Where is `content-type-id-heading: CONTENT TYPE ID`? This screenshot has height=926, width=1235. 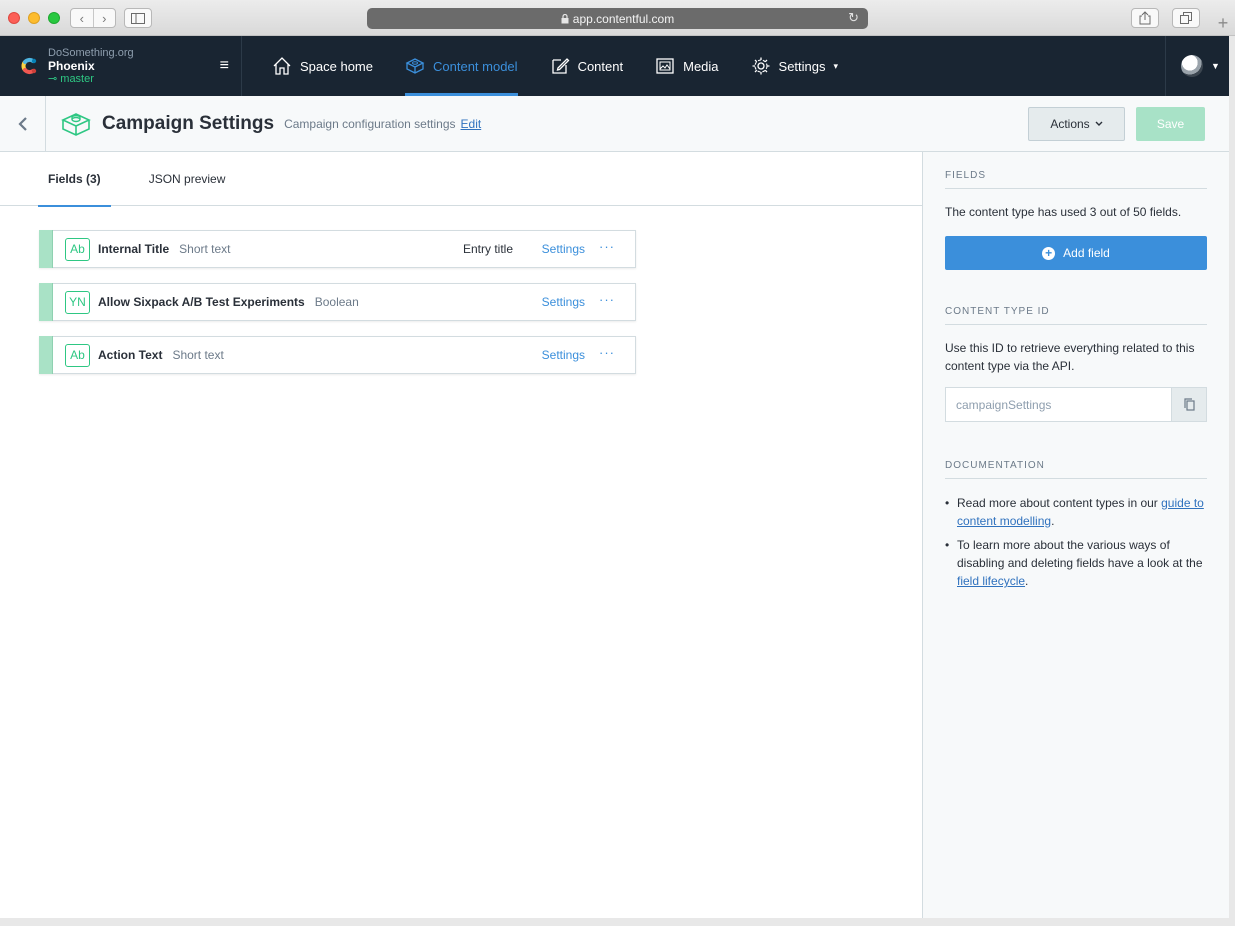 content-type-id-heading: CONTENT TYPE ID is located at coordinates (1076, 315).